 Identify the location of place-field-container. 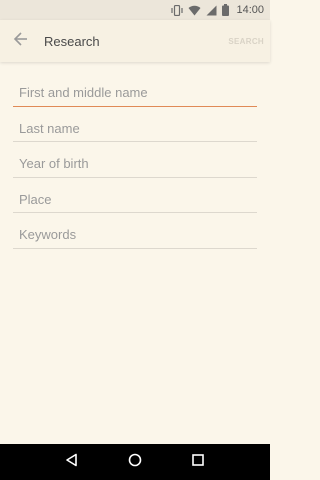
(135, 195).